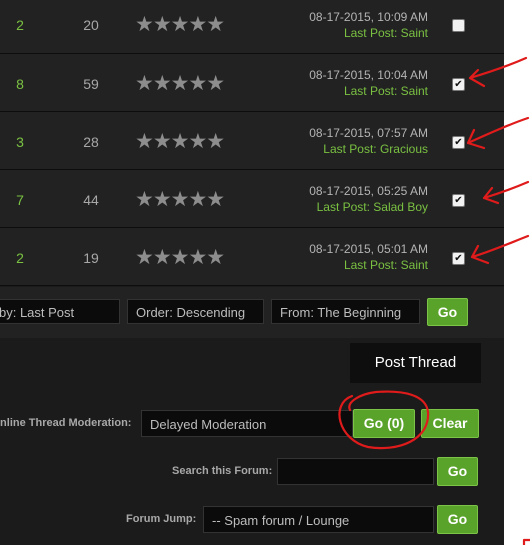 Image resolution: width=530 pixels, height=545 pixels. Describe the element at coordinates (384, 420) in the screenshot. I see `annotation-circle` at that location.